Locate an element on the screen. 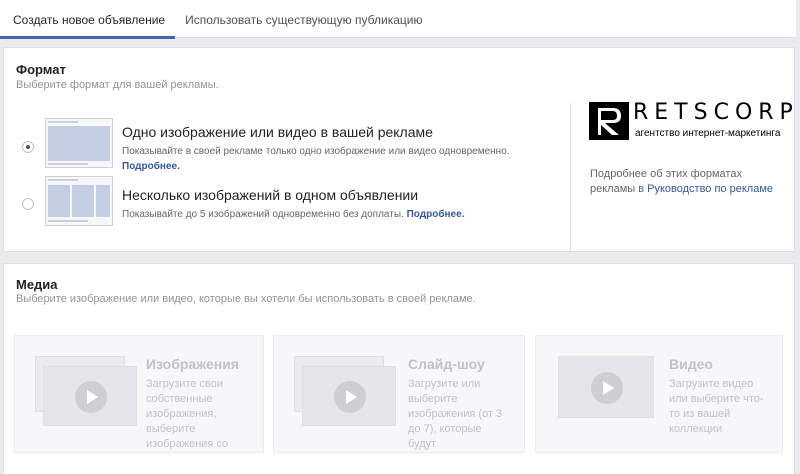  tab-use-existing-post: Использовать существующую публикацию is located at coordinates (303, 19).